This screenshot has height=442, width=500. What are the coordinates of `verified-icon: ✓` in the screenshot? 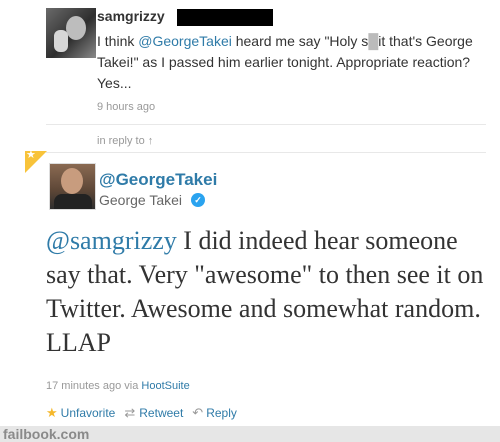 It's located at (198, 200).